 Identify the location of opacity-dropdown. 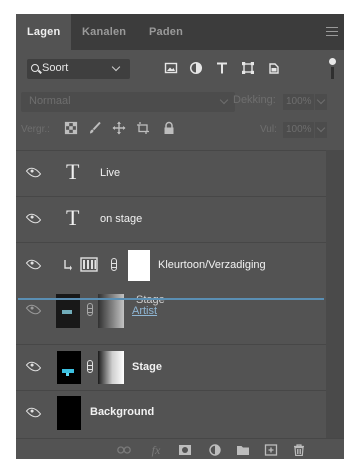
(321, 102).